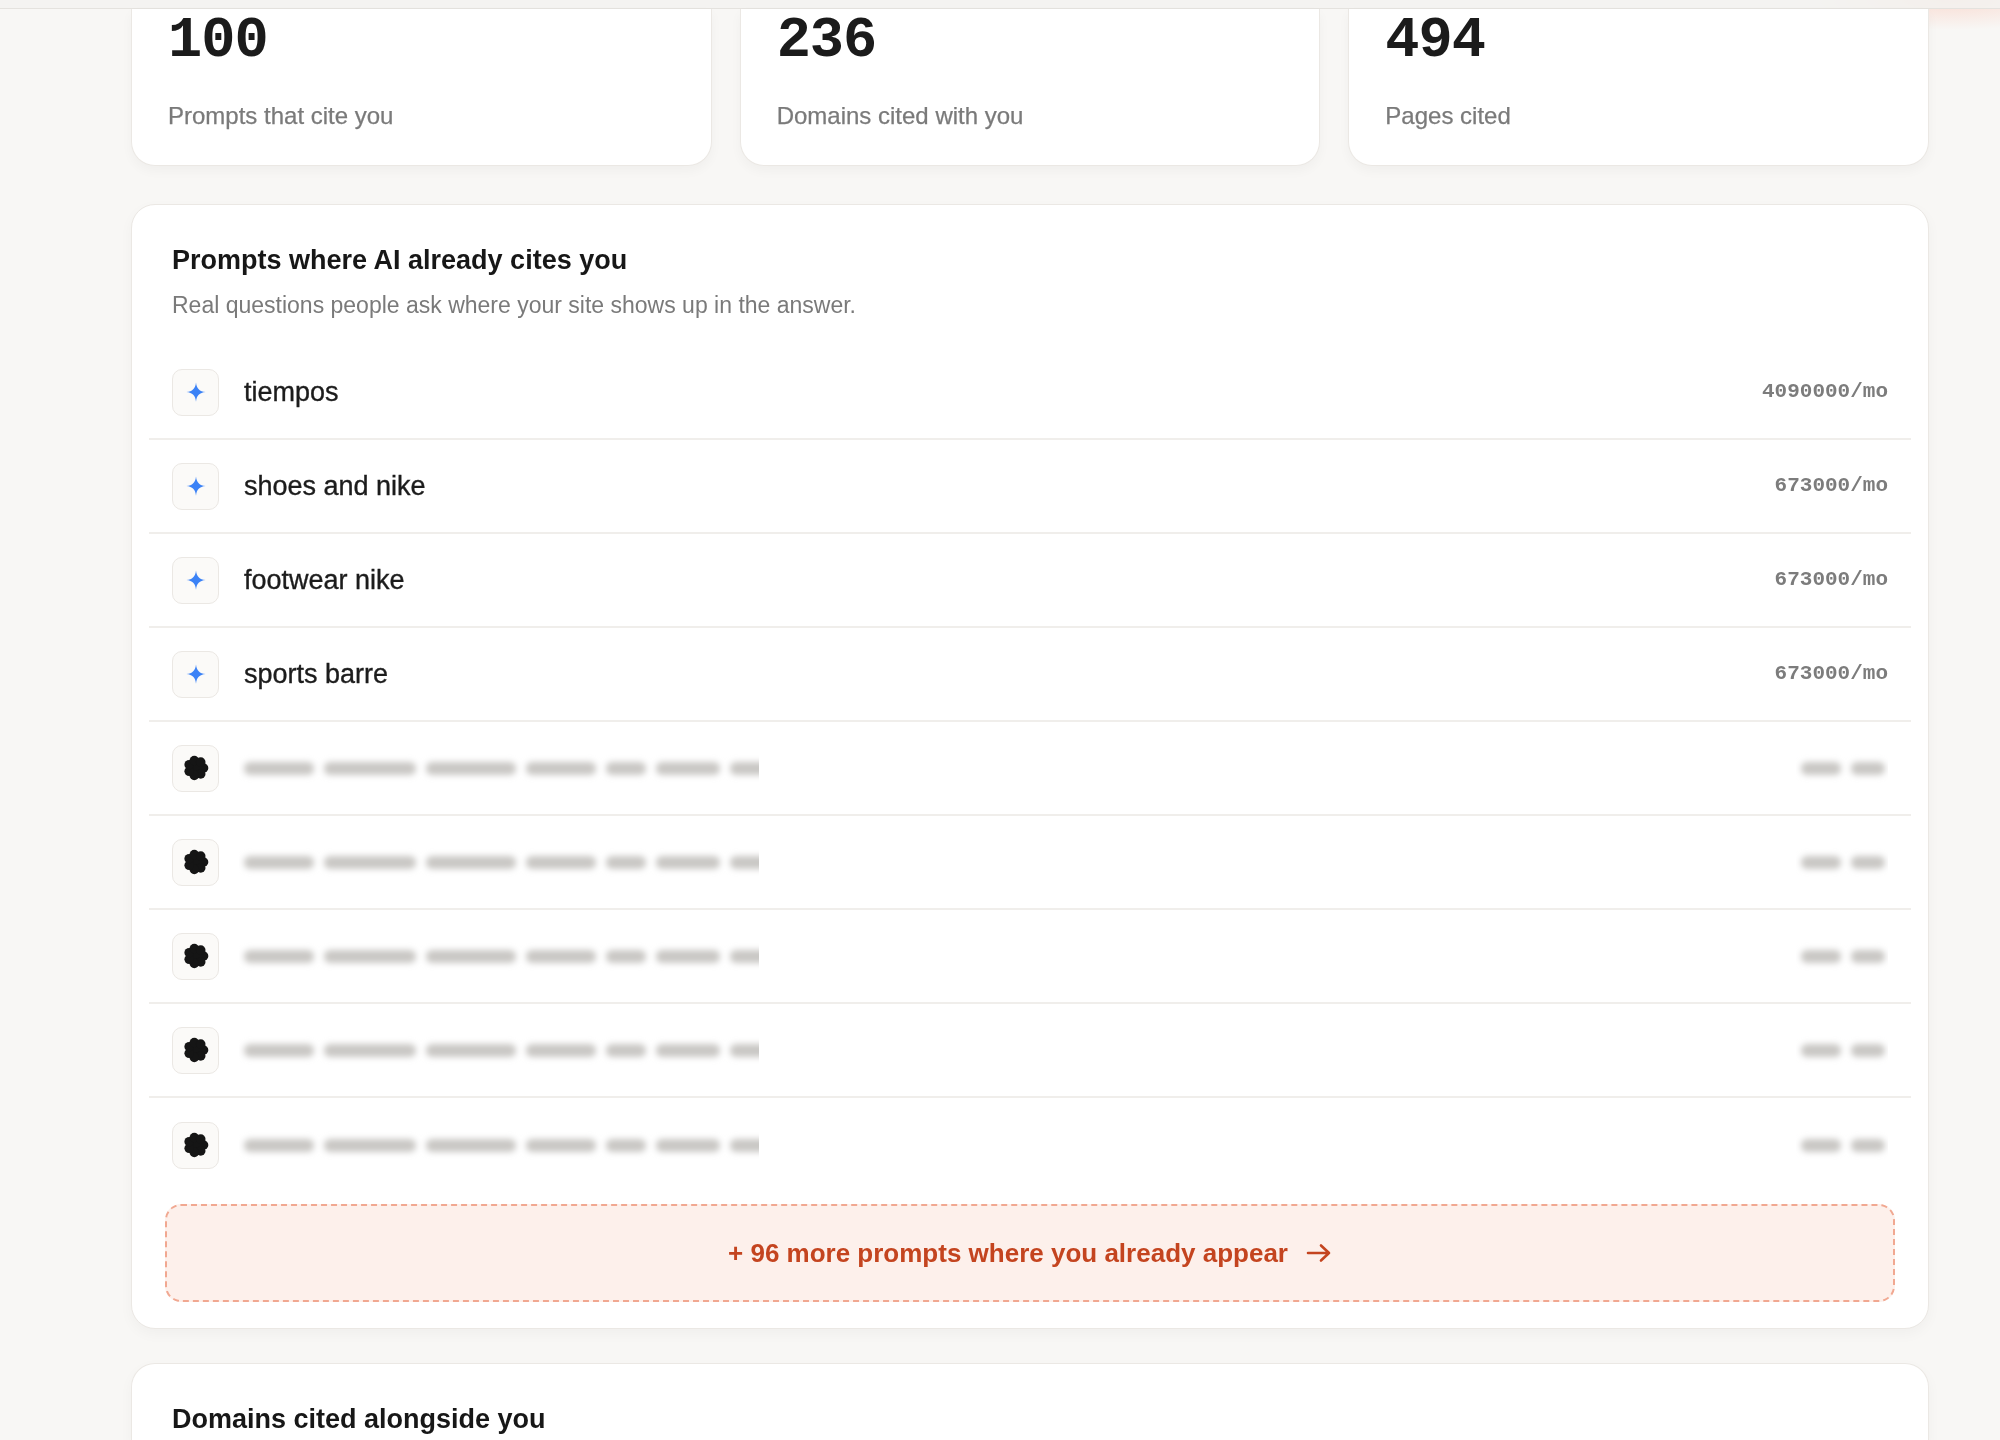 This screenshot has width=2000, height=1440. Describe the element at coordinates (316, 674) in the screenshot. I see `prompt-text: sports barre` at that location.